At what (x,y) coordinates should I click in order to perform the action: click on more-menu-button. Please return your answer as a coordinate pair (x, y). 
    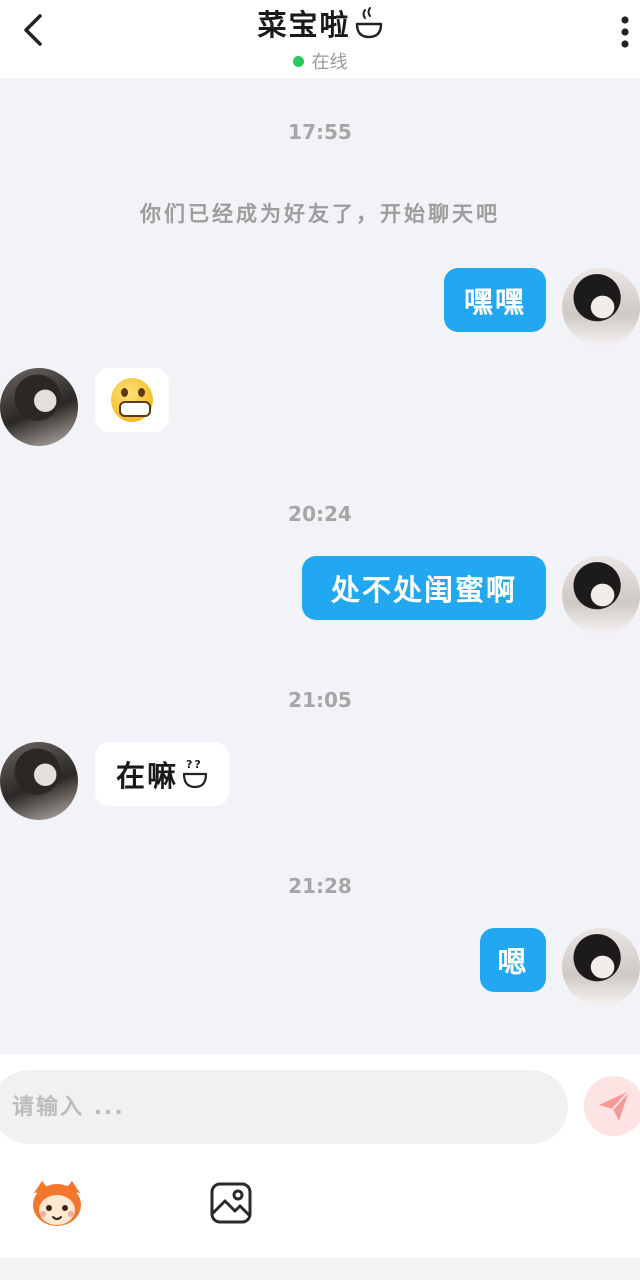
    Looking at the image, I should click on (625, 32).